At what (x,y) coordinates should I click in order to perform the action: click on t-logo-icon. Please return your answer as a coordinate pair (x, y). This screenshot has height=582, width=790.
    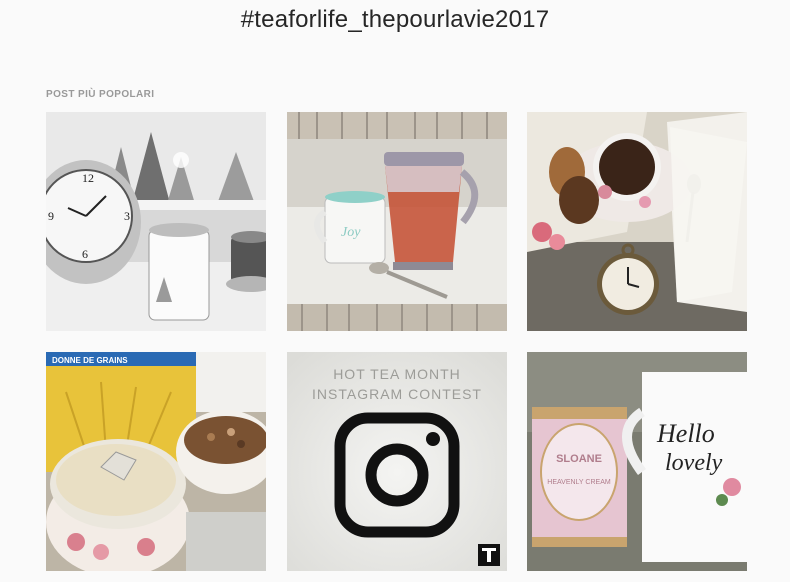
    Looking at the image, I should click on (489, 555).